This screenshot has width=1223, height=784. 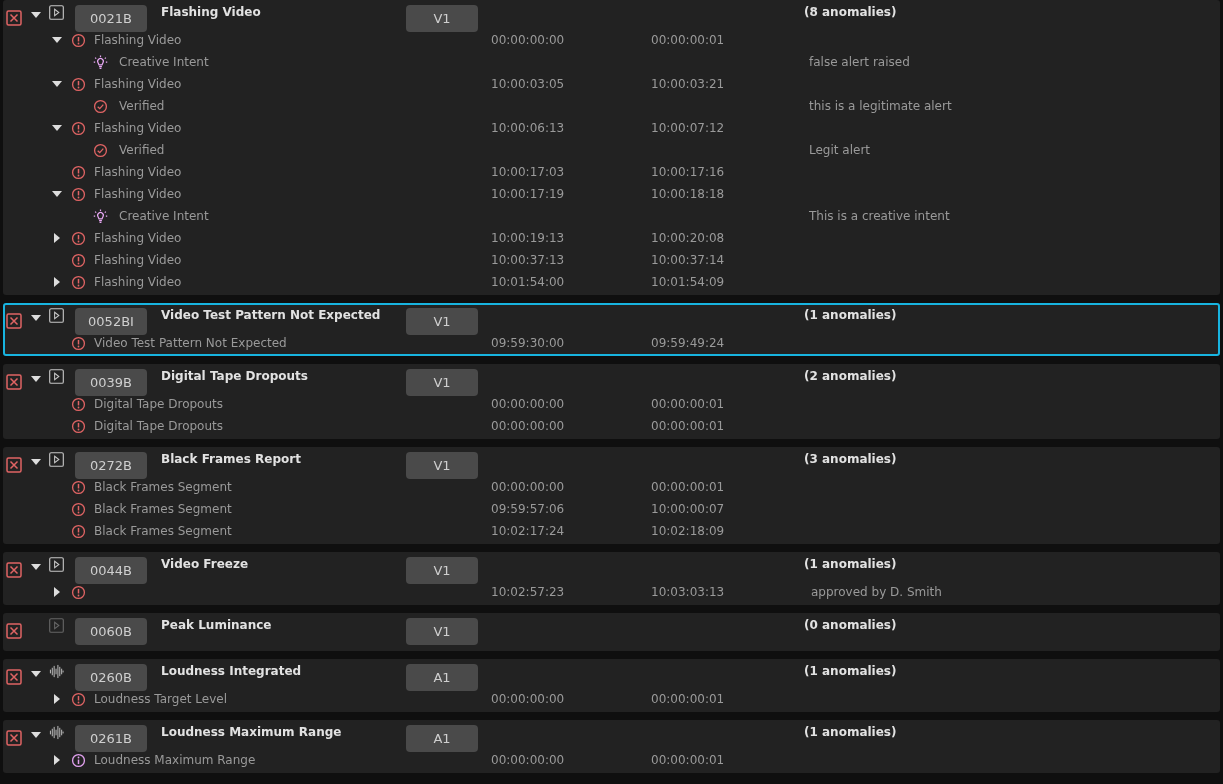 What do you see at coordinates (611, 329) in the screenshot?
I see `check-group-panel: 0052BI Video Test Pattern Not Expected V1 (1 anomalies) Video Test Pattern Not Expected 09:59:30:00 09:59:49:24` at bounding box center [611, 329].